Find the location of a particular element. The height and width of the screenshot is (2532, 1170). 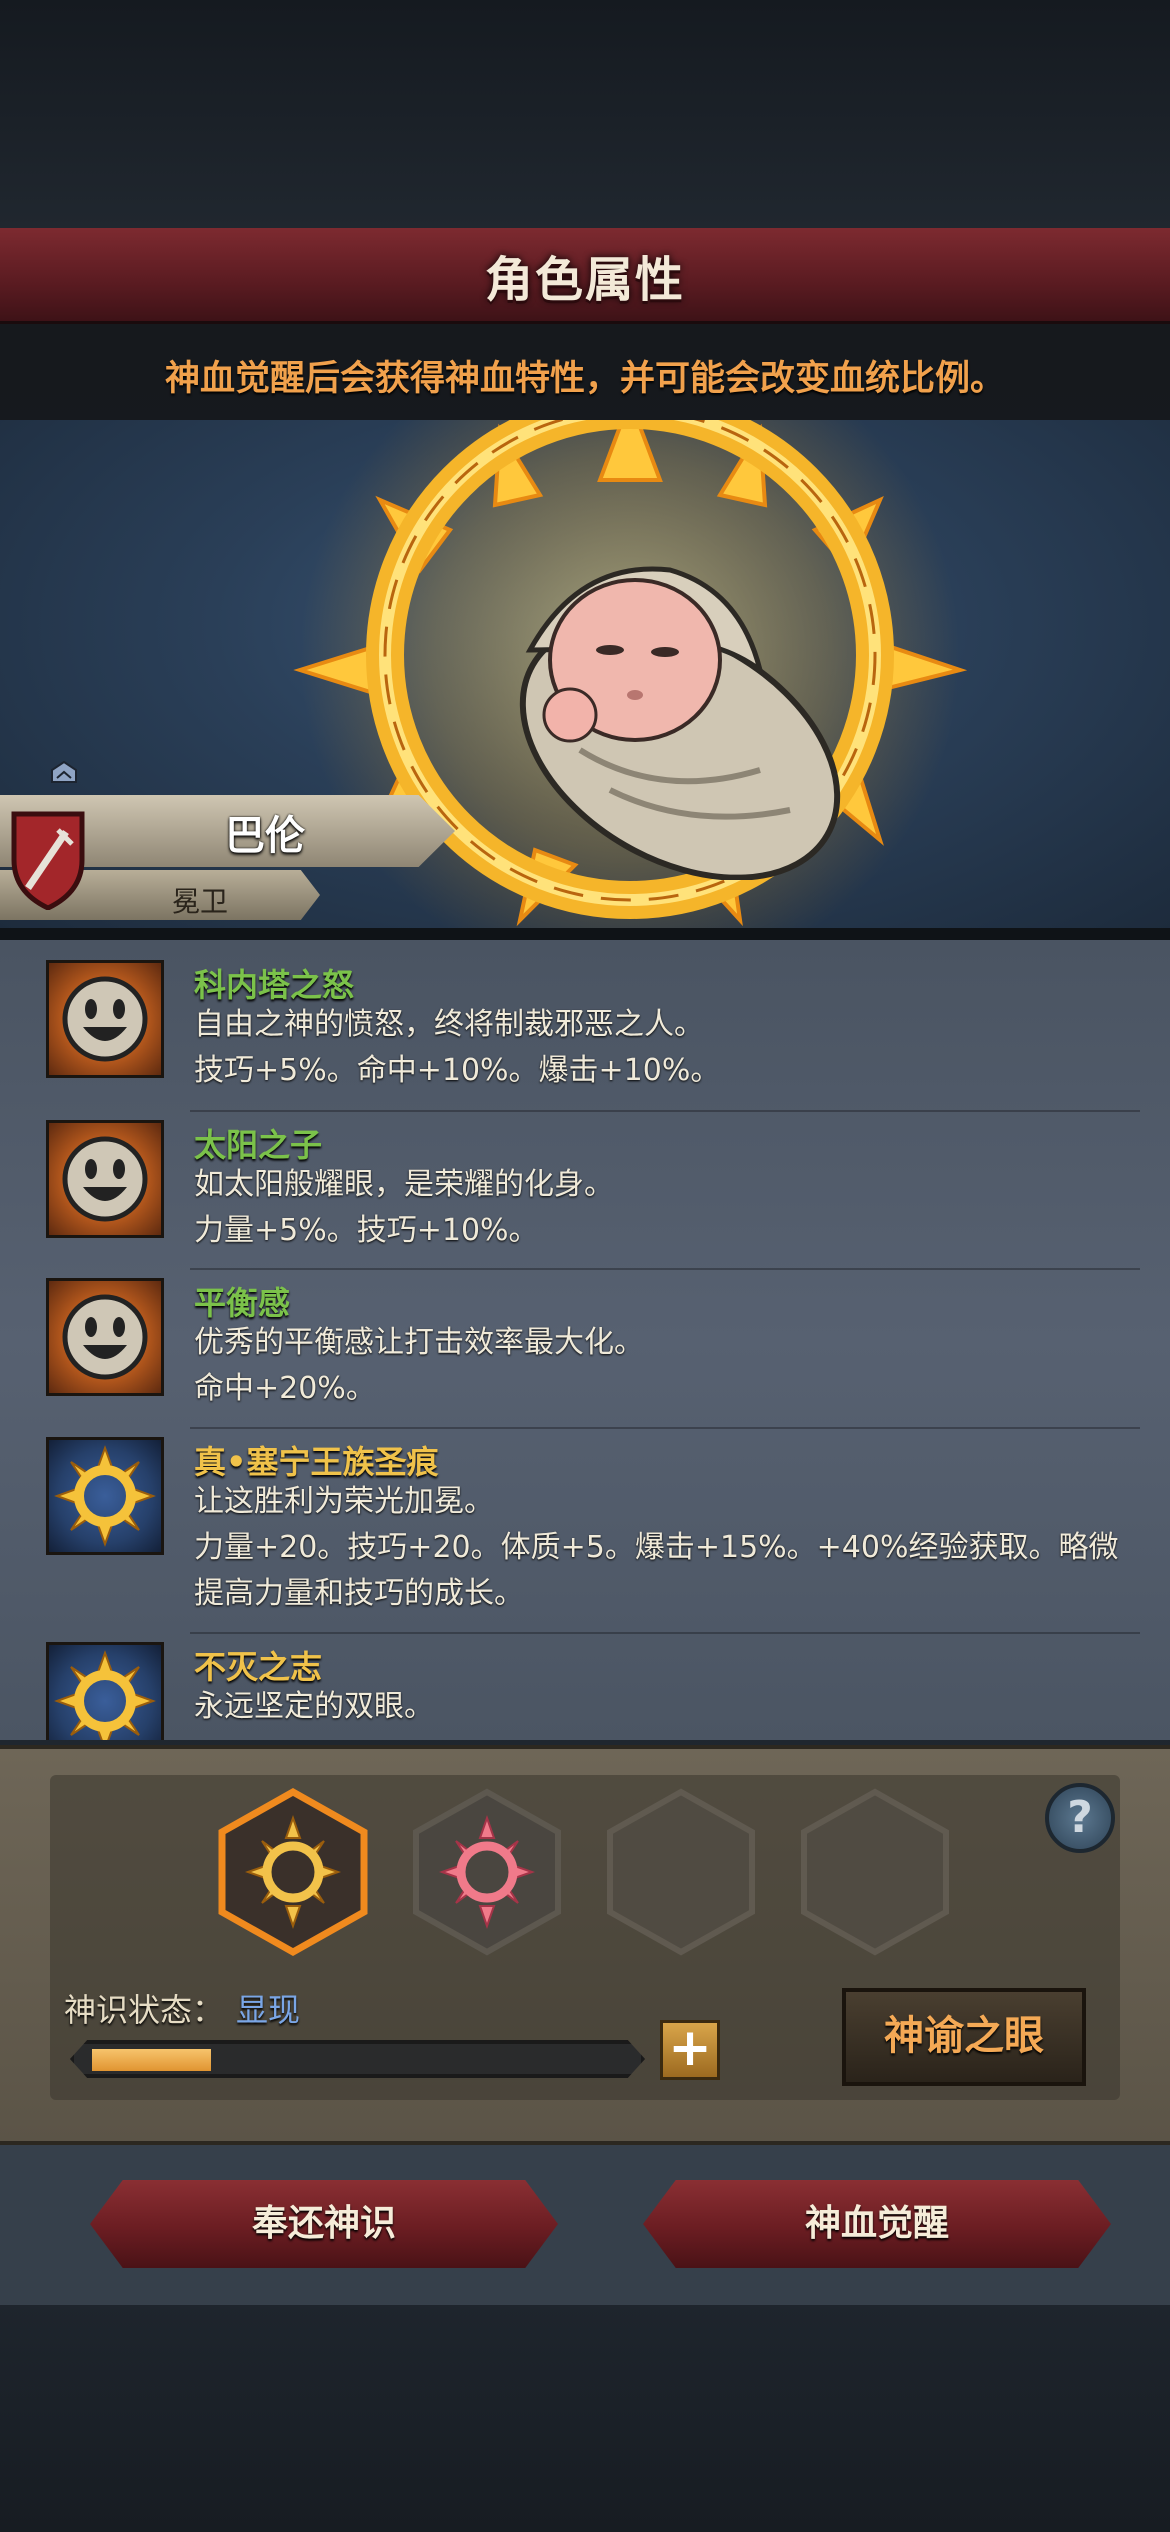

trait-description: 自由之神的愤怒，终将制裁邪恶之人。 技巧+5%。命中+10%。爆击+10%。 is located at coordinates (659, 1048).